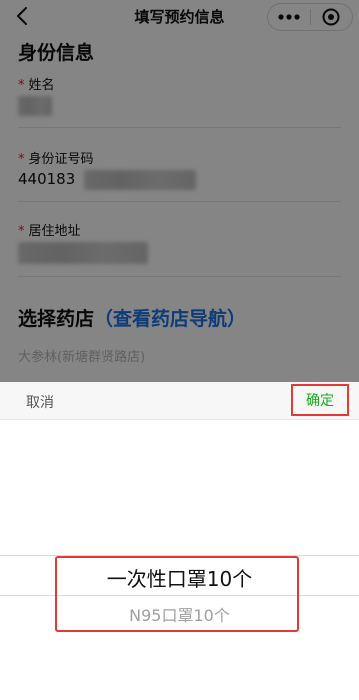  Describe the element at coordinates (320, 400) in the screenshot. I see `confirm-button: 确定` at that location.